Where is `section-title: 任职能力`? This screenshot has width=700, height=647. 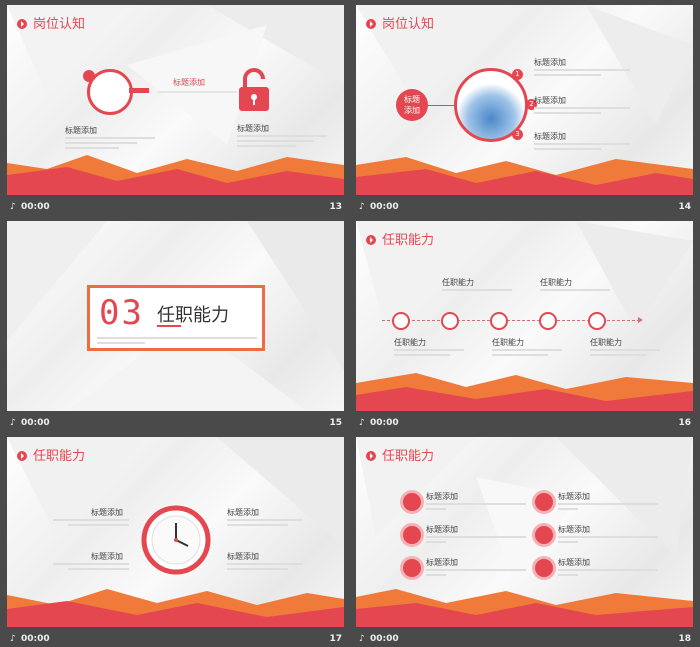 section-title: 任职能力 is located at coordinates (193, 315).